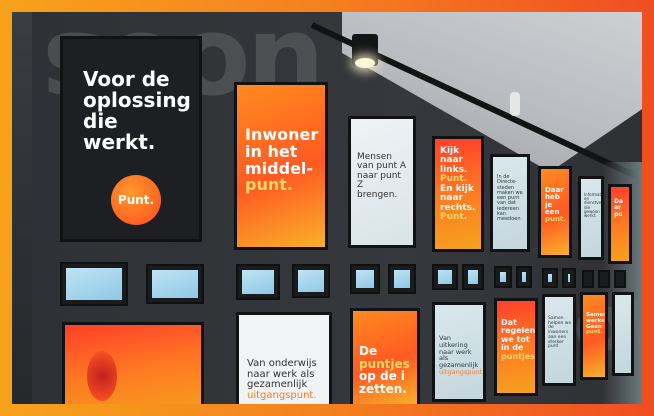 This screenshot has height=416, width=654. I want to click on poster-line: op de i, so click(382, 376).